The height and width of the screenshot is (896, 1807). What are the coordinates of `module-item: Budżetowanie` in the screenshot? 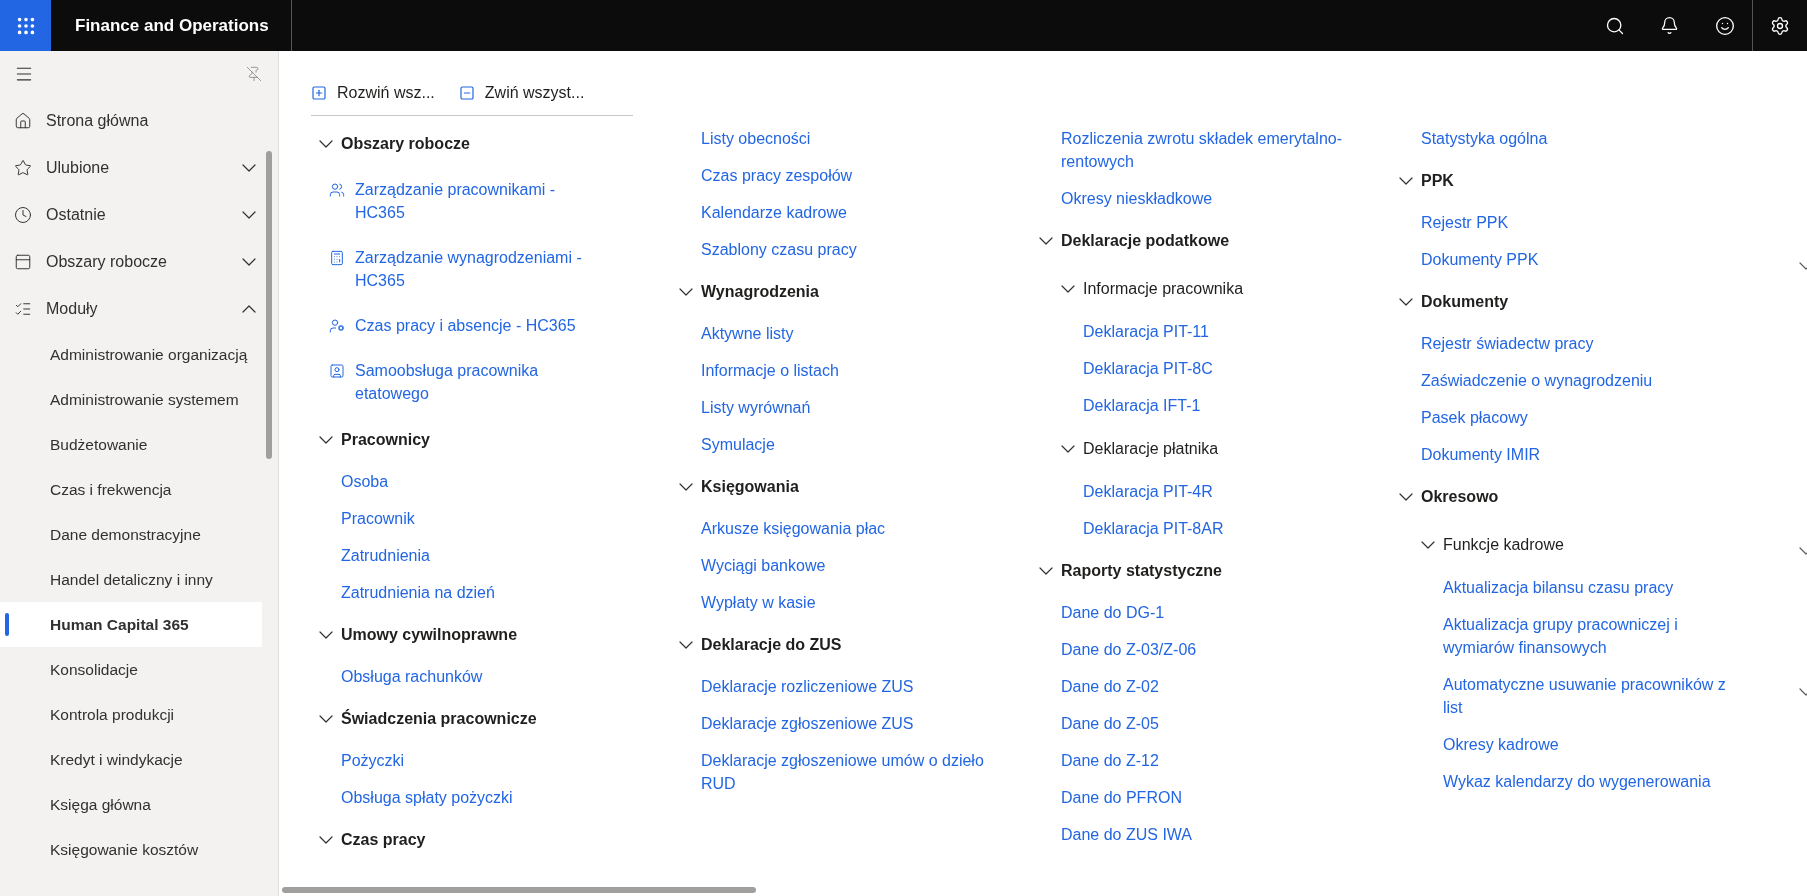 It's located at (131, 444).